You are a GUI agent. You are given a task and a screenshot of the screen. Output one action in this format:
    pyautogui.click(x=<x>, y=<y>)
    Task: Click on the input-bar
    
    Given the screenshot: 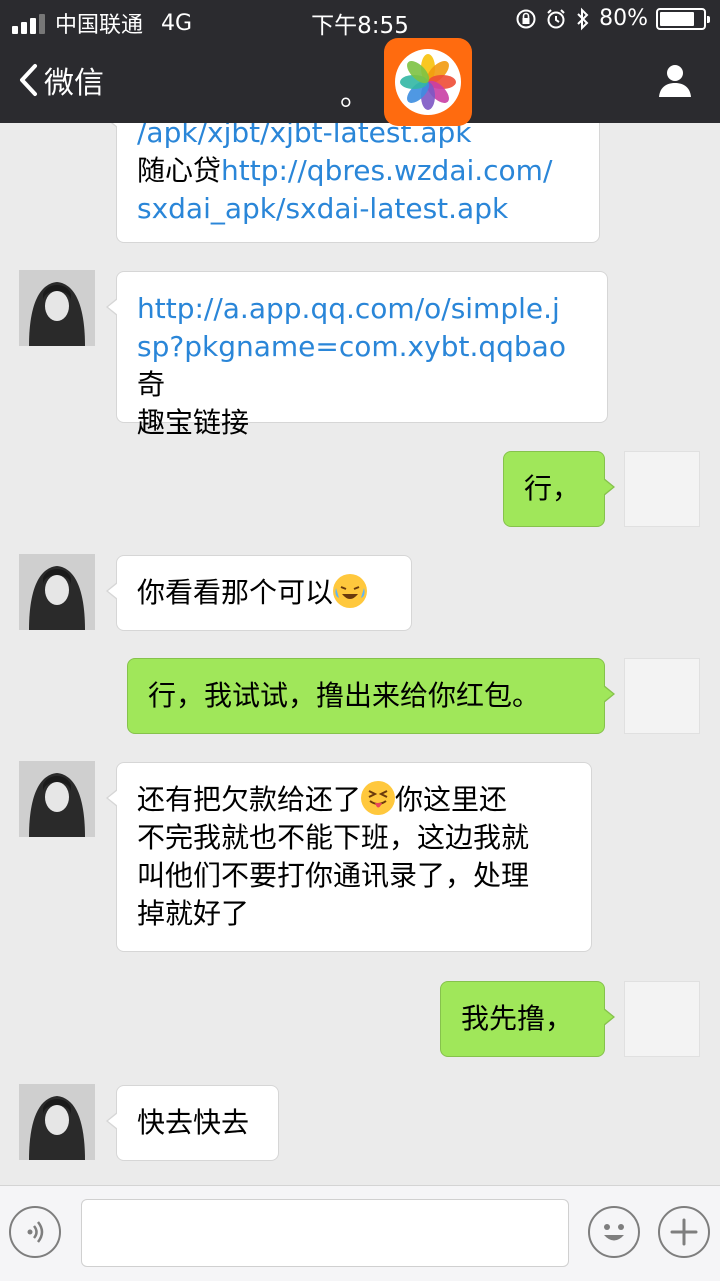 What is the action you would take?
    pyautogui.click(x=360, y=1233)
    